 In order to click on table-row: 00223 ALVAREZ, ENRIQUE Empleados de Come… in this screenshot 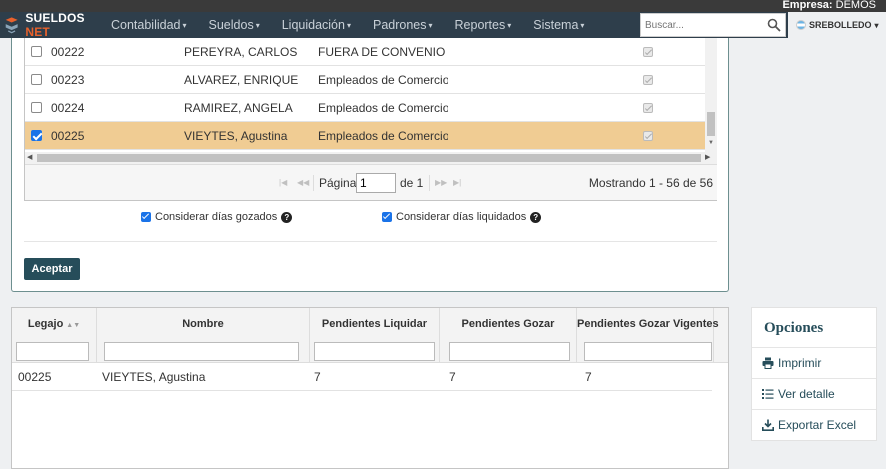, I will do `click(365, 80)`.